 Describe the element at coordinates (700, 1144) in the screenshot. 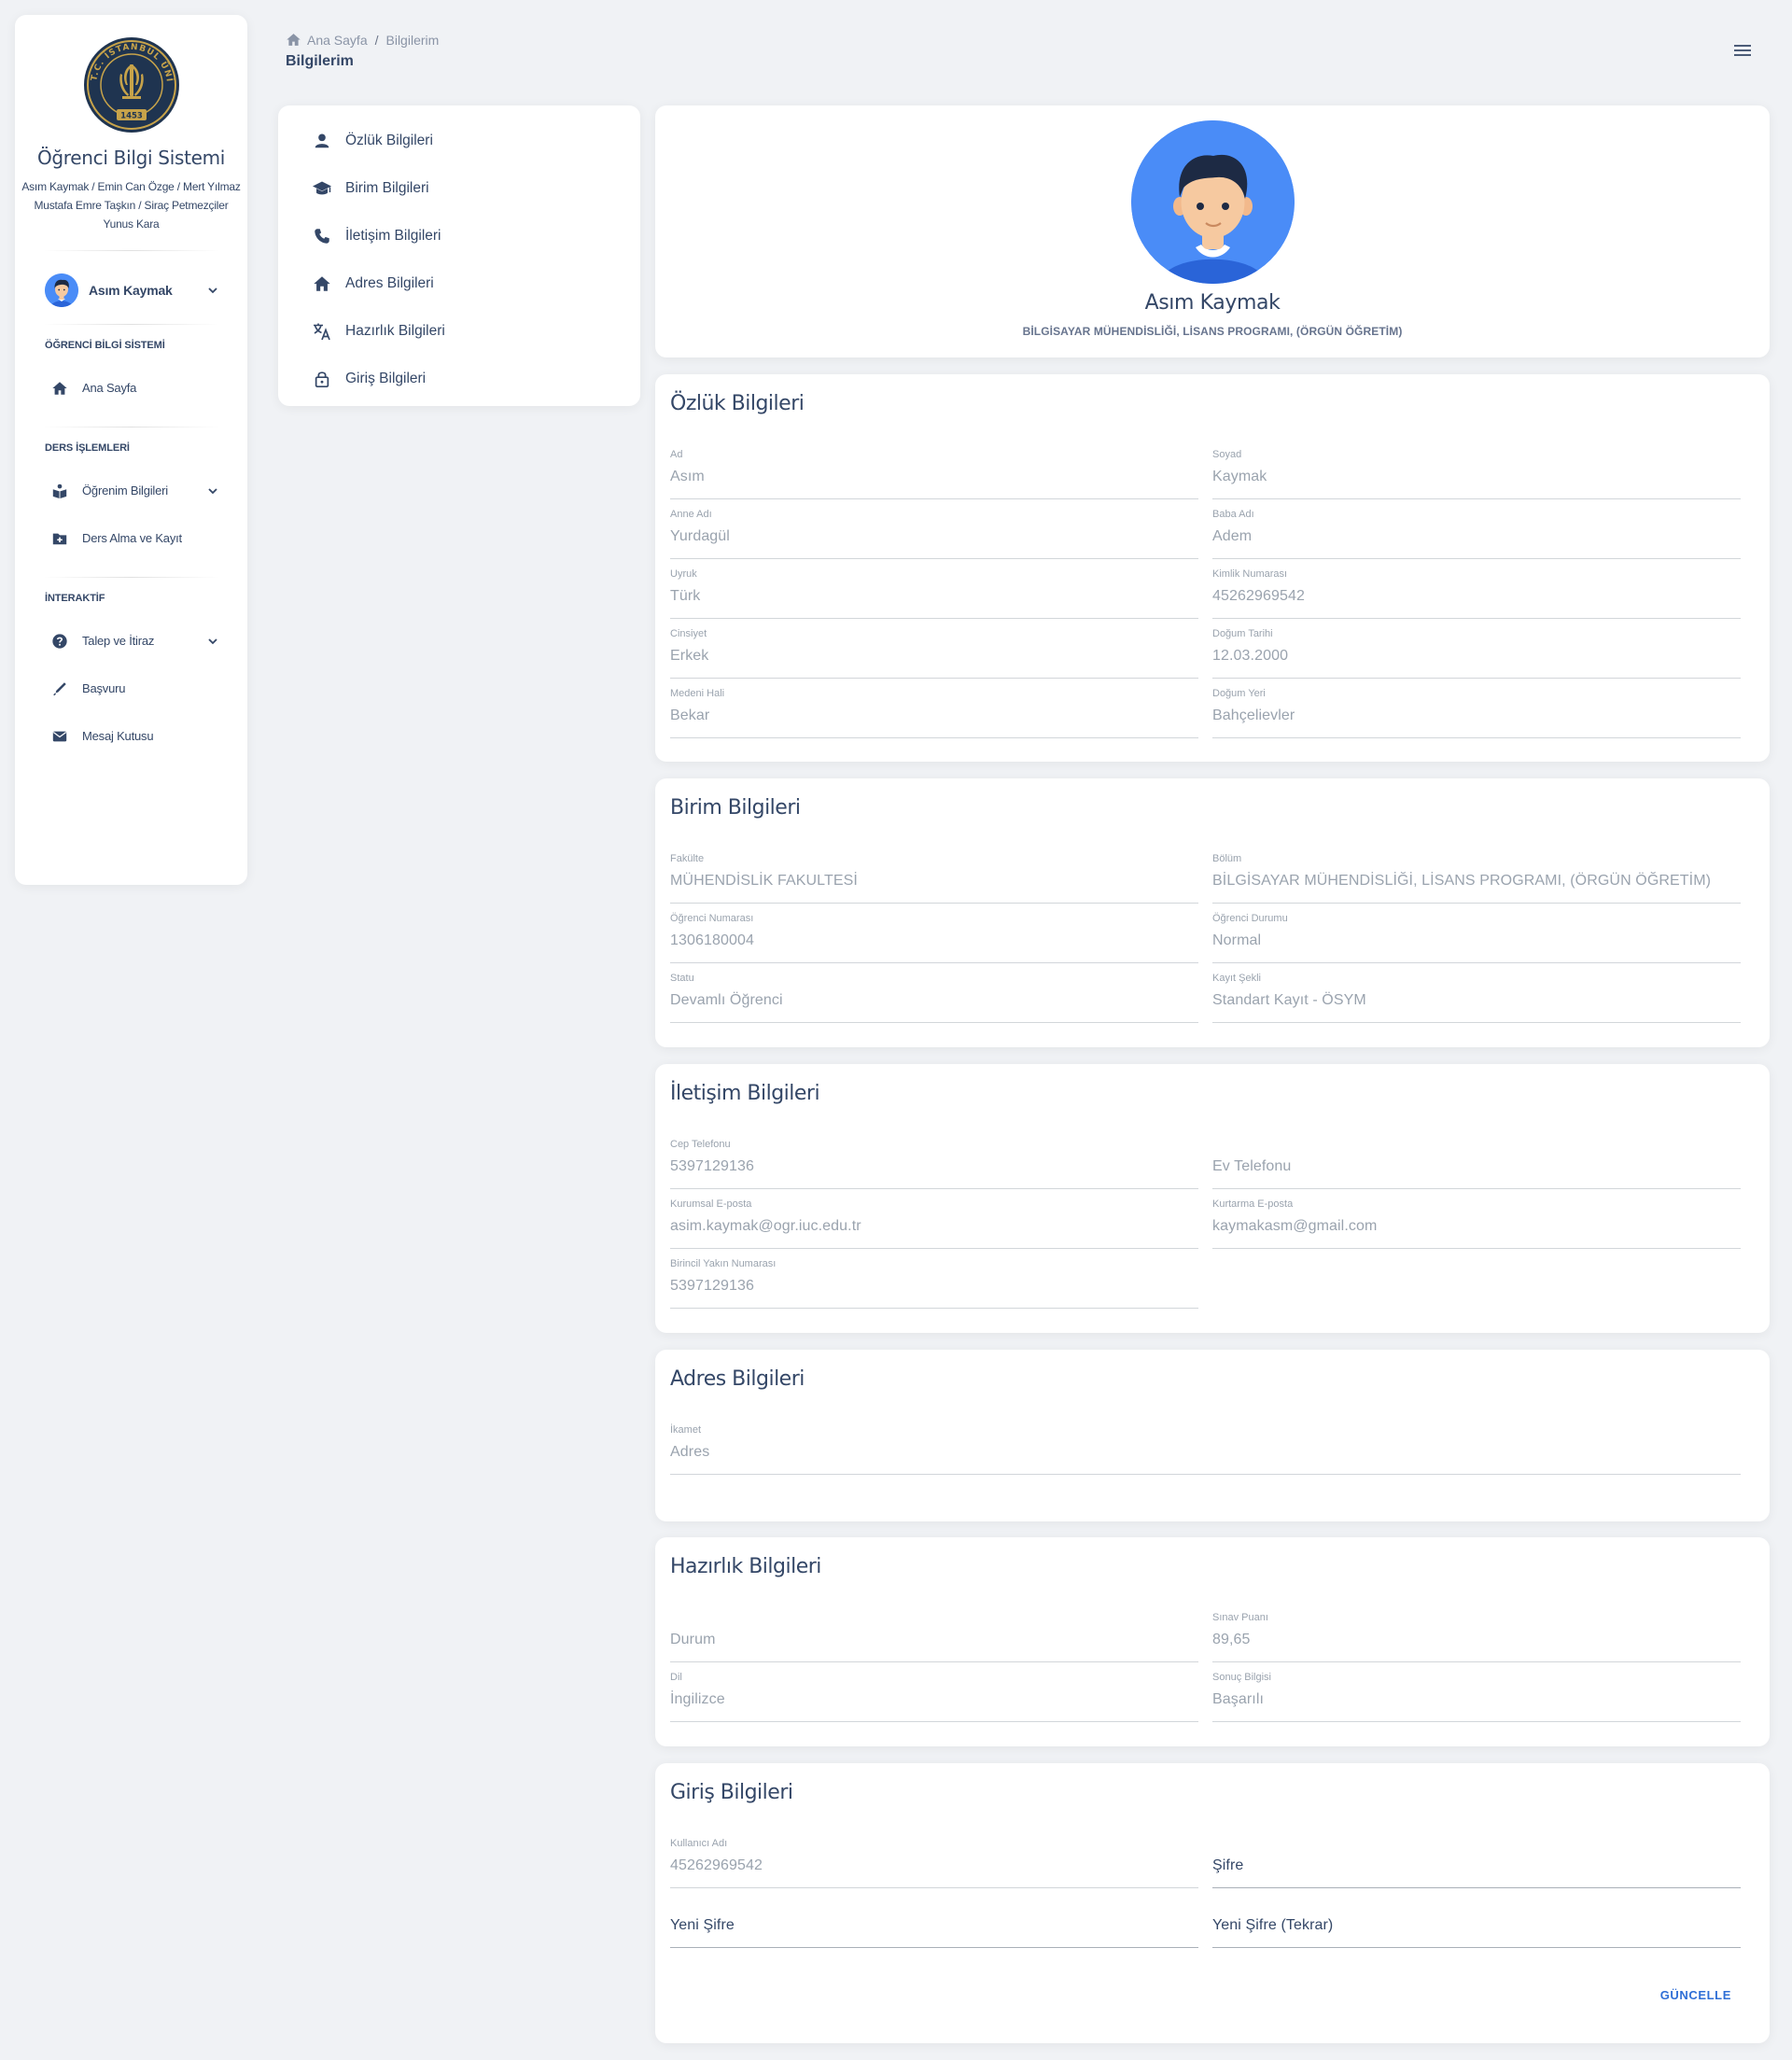

I see `field-label: Cep Telefonu` at that location.